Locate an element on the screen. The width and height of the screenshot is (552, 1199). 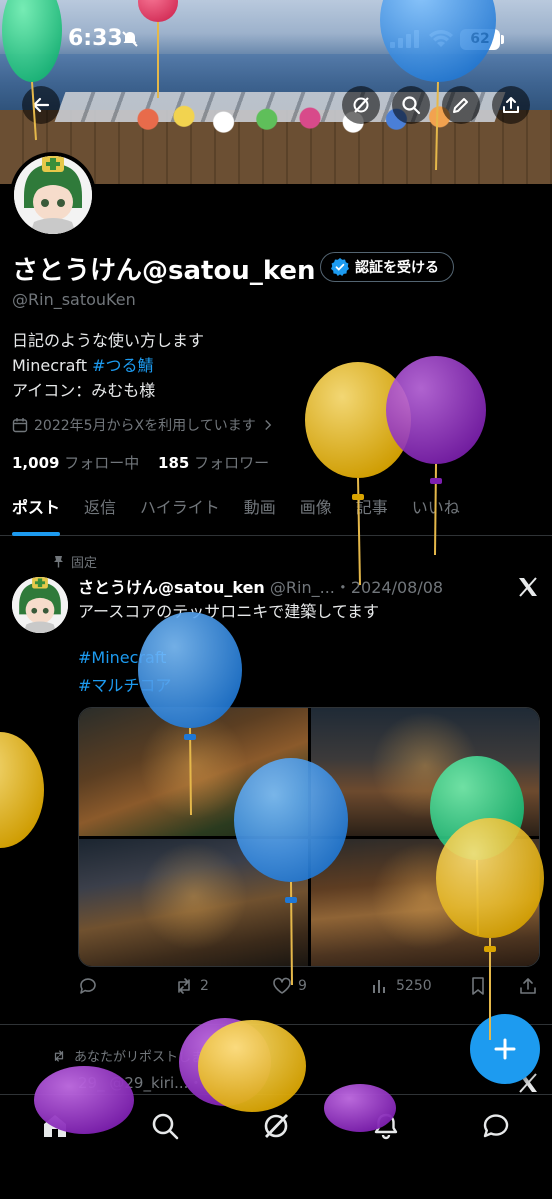
pinned-label: 固定 is located at coordinates (84, 563).